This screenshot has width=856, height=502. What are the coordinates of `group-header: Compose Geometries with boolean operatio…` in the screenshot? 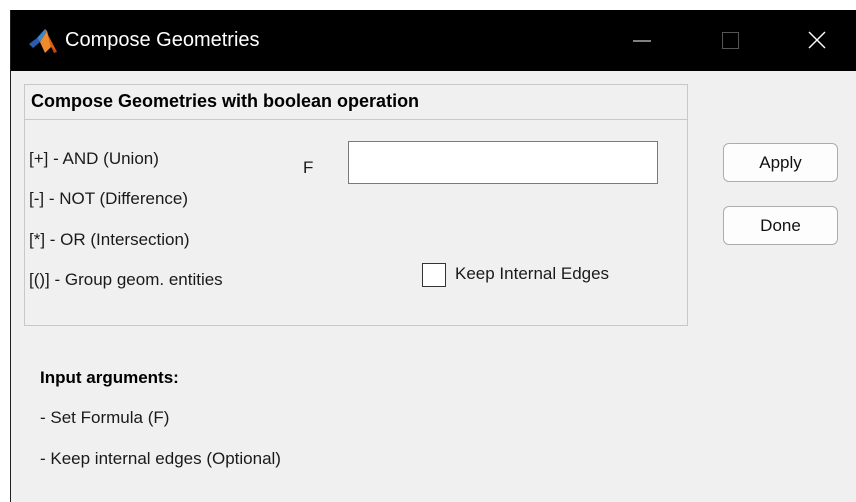 It's located at (356, 102).